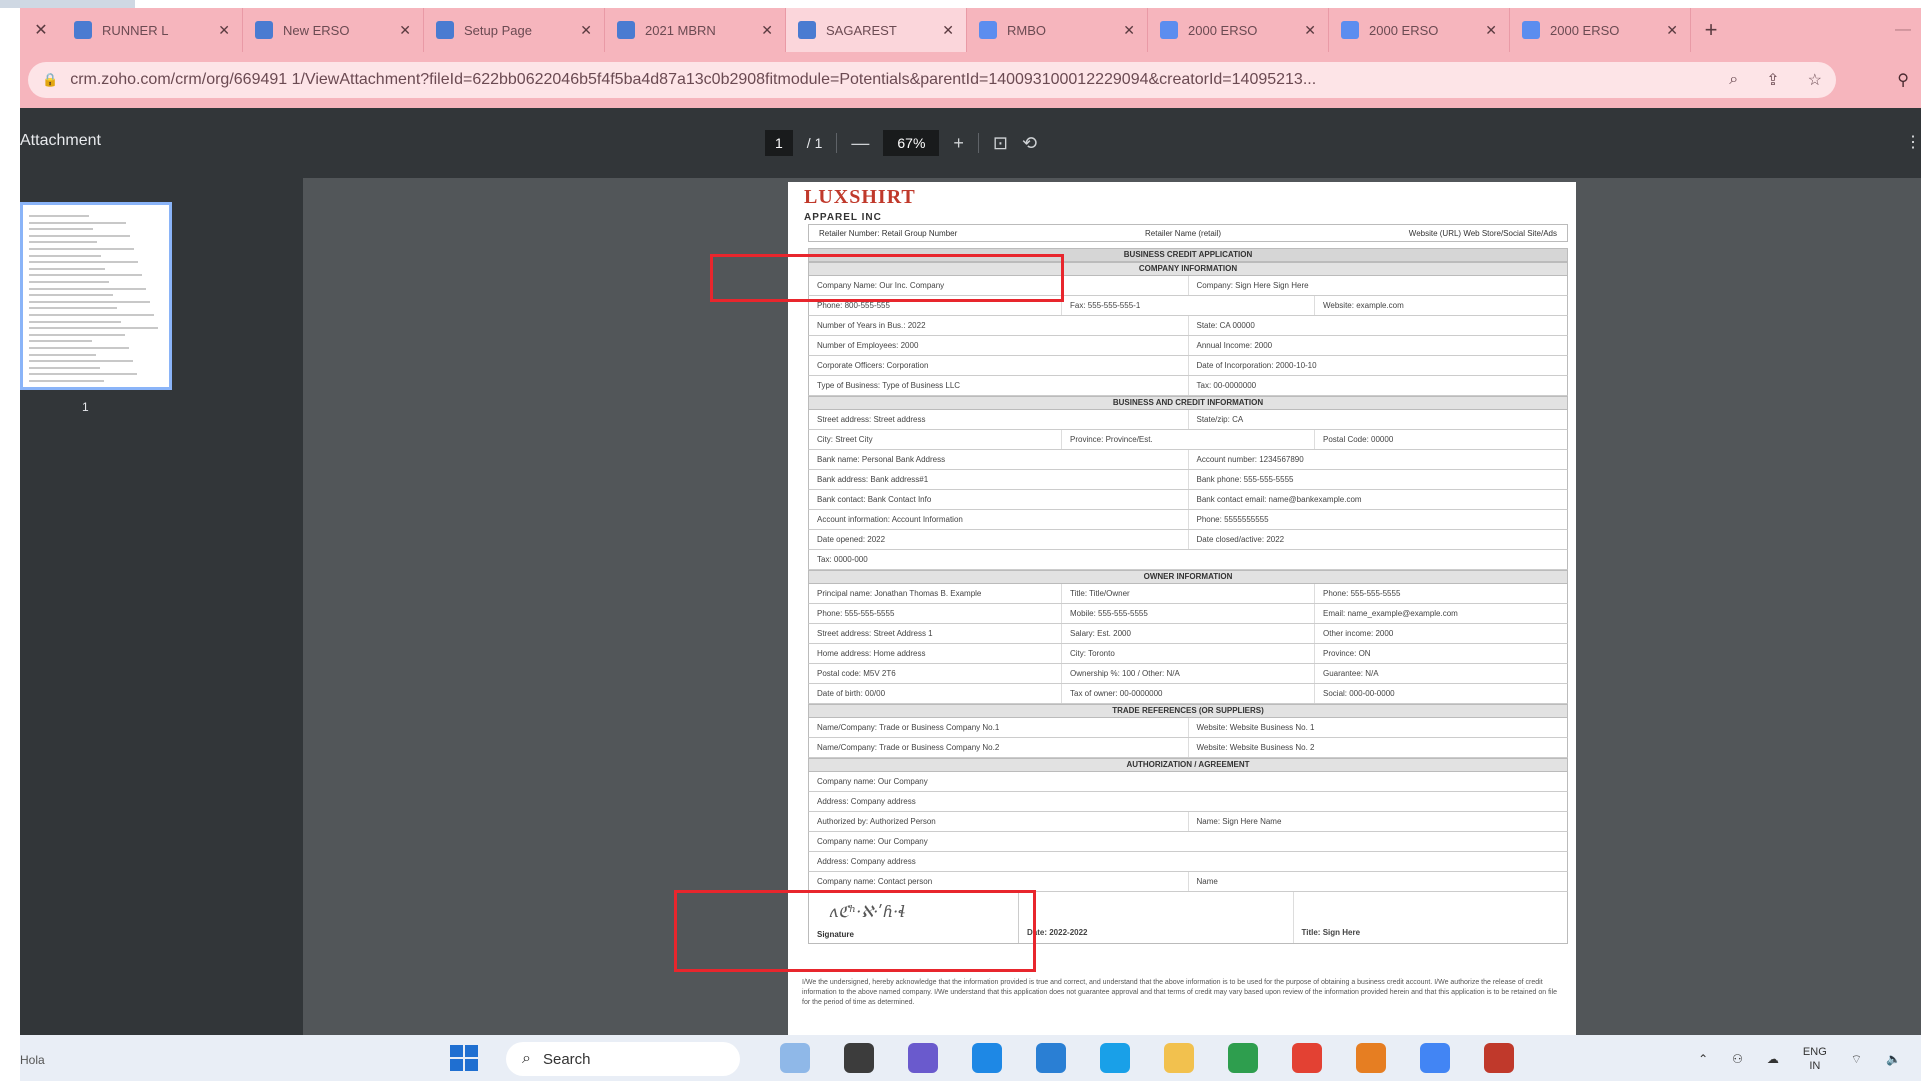 This screenshot has height=1081, width=1921. Describe the element at coordinates (623, 1059) in the screenshot. I see `taskbar-search: ⌕ Search` at that location.